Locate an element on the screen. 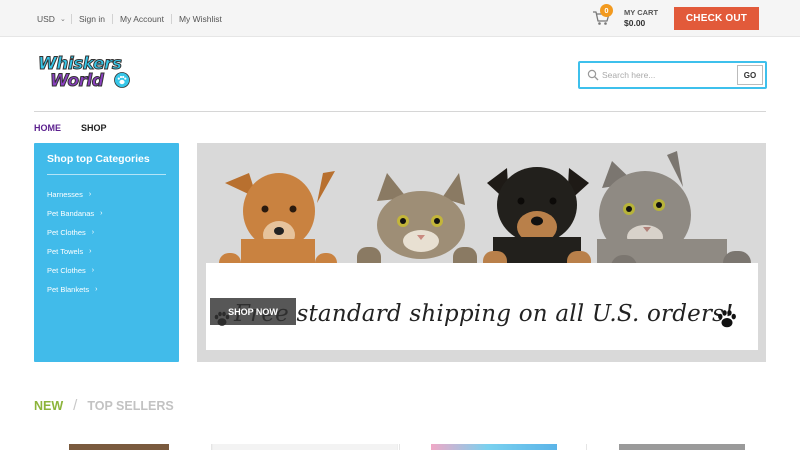  search-go-button: GO is located at coordinates (750, 75).